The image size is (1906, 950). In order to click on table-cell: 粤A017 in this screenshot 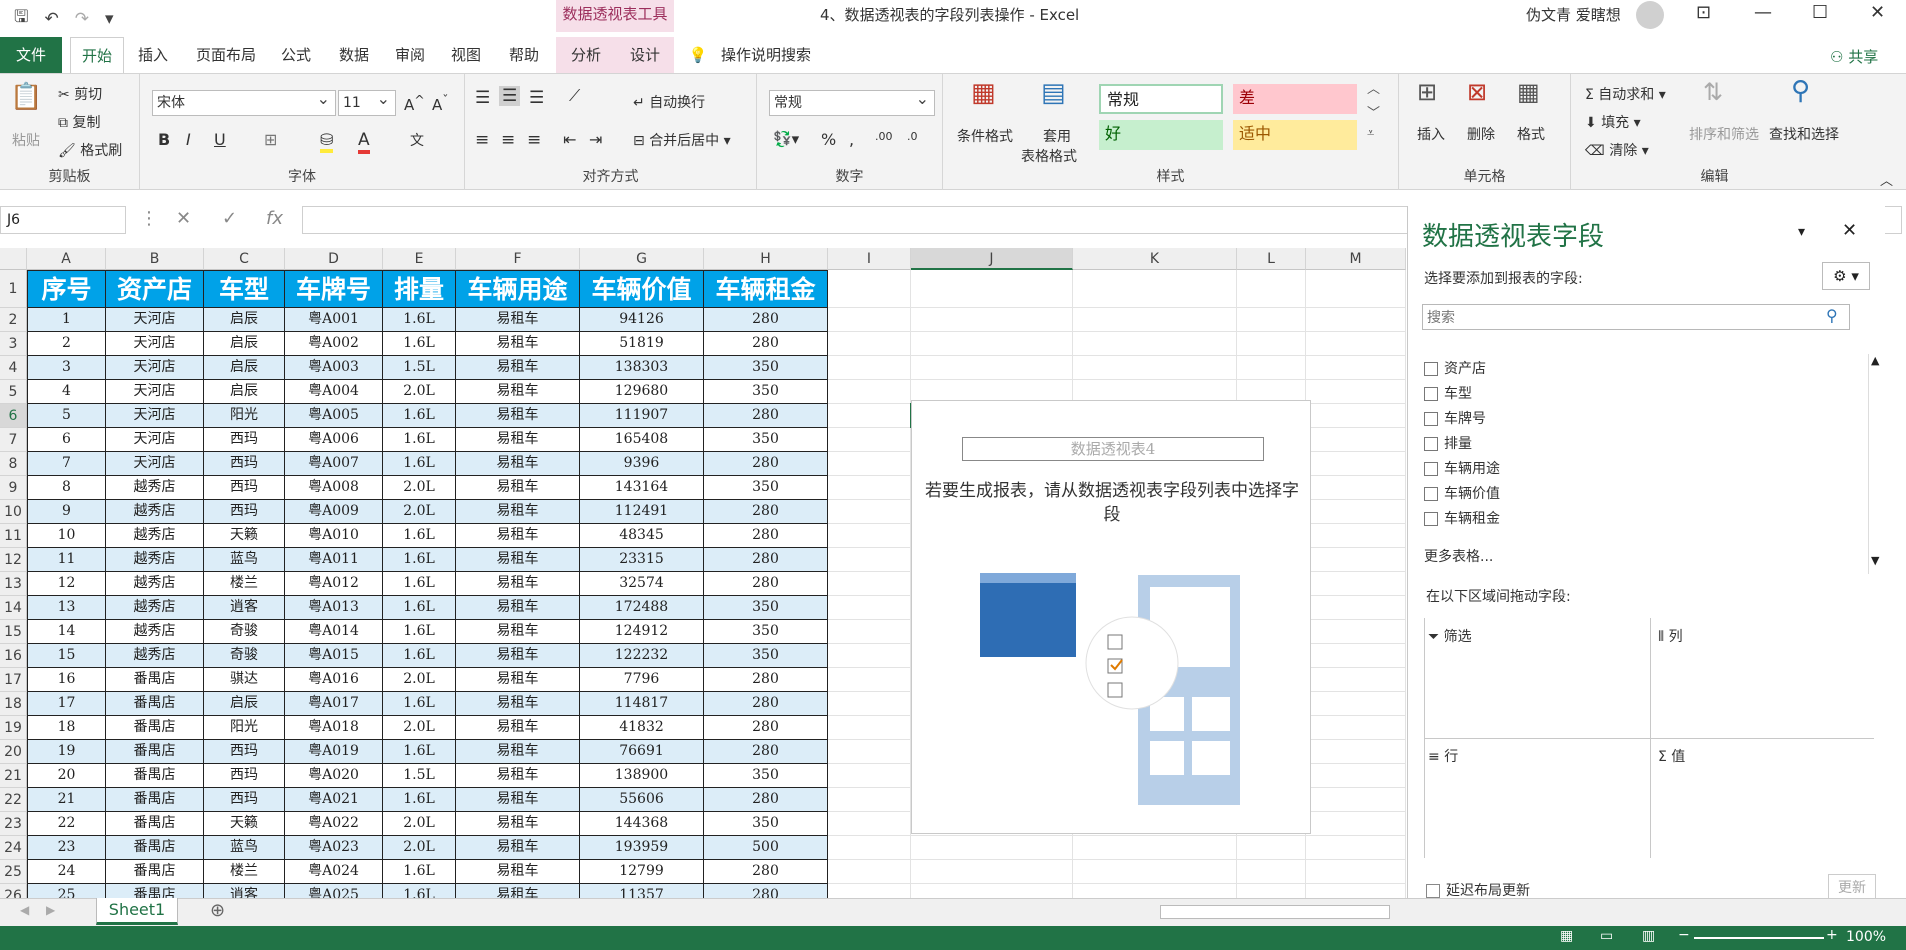, I will do `click(334, 704)`.